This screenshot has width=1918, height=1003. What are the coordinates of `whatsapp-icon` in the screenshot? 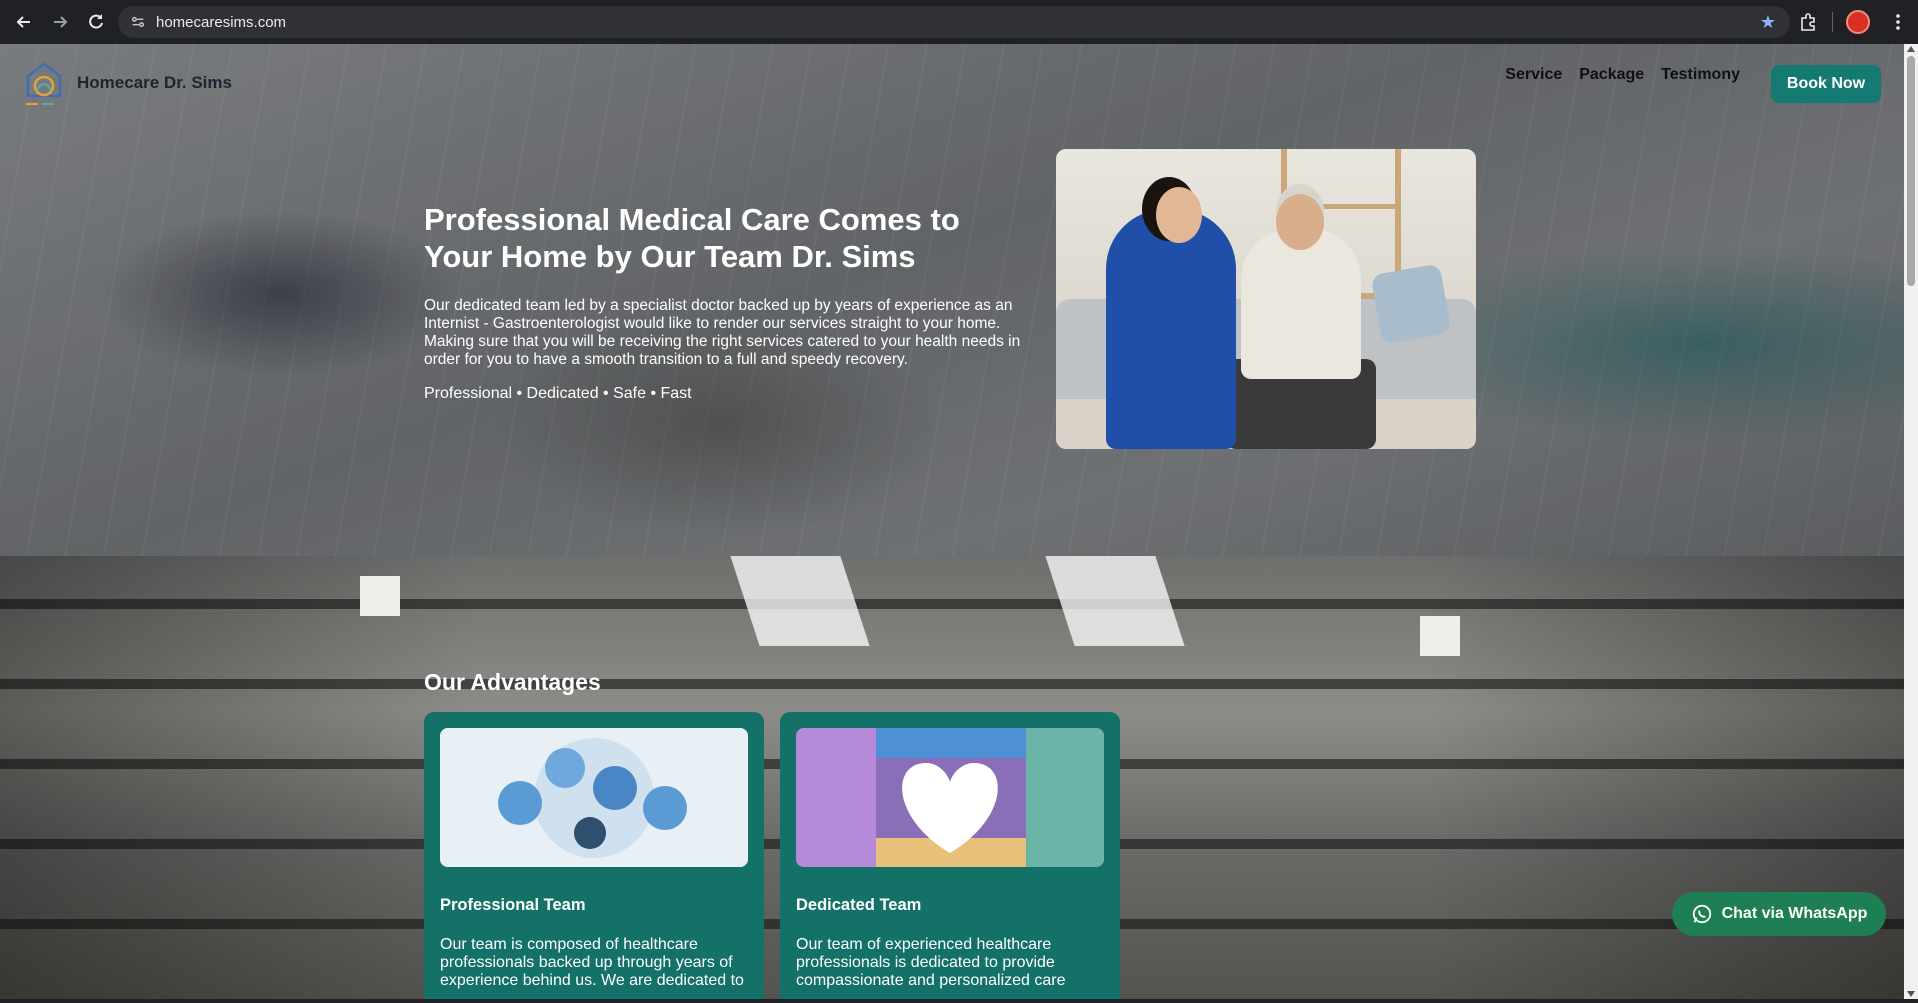 It's located at (1701, 914).